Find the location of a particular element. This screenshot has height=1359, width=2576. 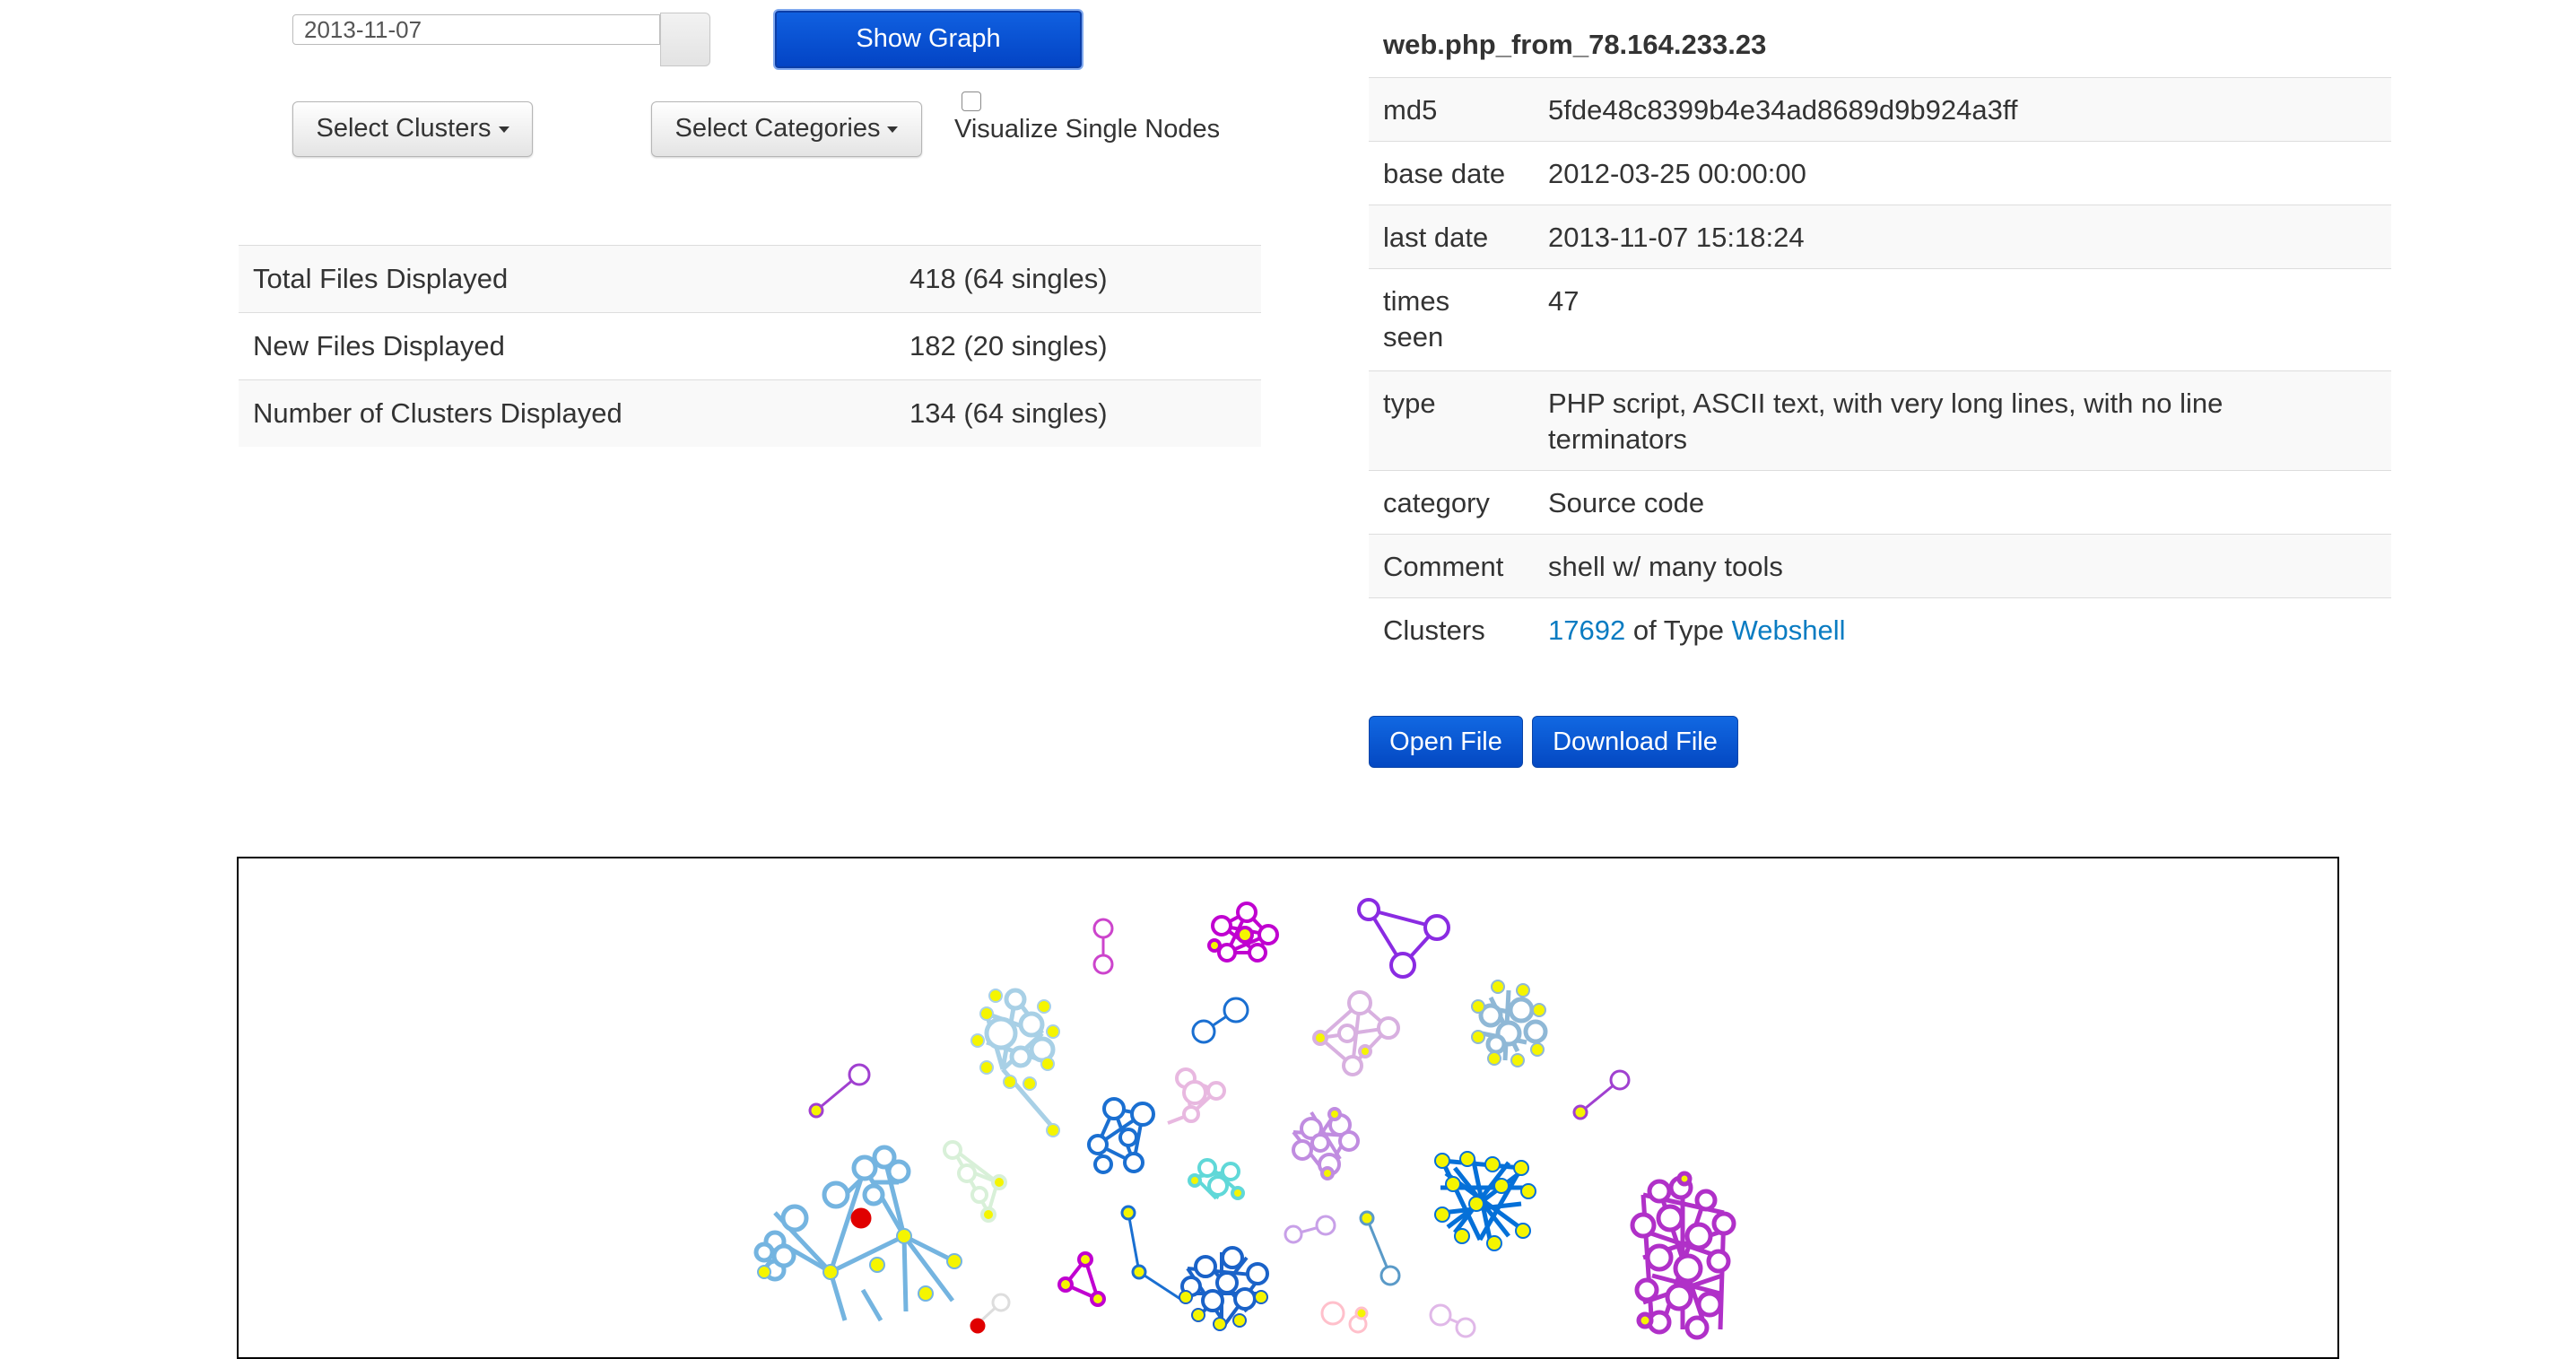

select-clusters-label: Select Clusters is located at coordinates (404, 128).